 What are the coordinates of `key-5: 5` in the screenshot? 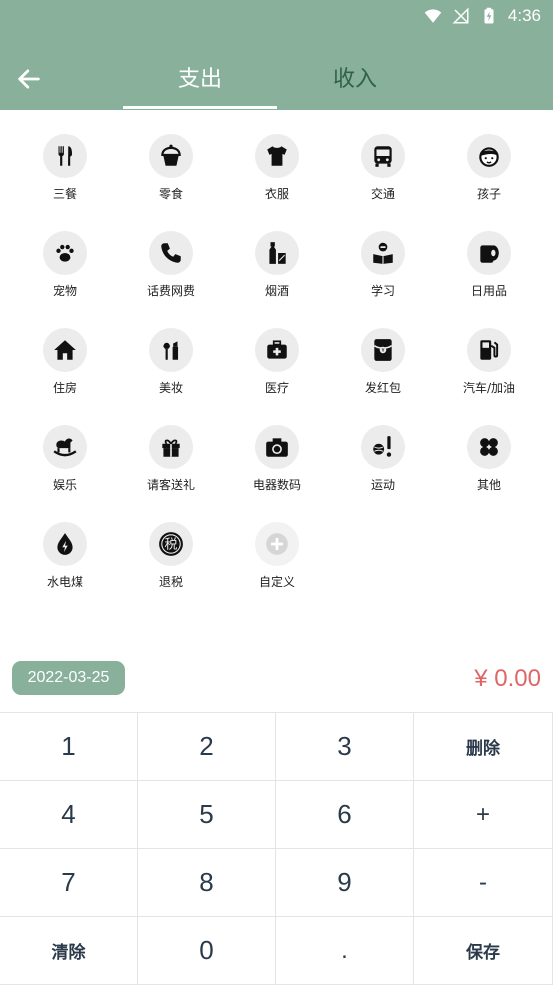 It's located at (207, 815).